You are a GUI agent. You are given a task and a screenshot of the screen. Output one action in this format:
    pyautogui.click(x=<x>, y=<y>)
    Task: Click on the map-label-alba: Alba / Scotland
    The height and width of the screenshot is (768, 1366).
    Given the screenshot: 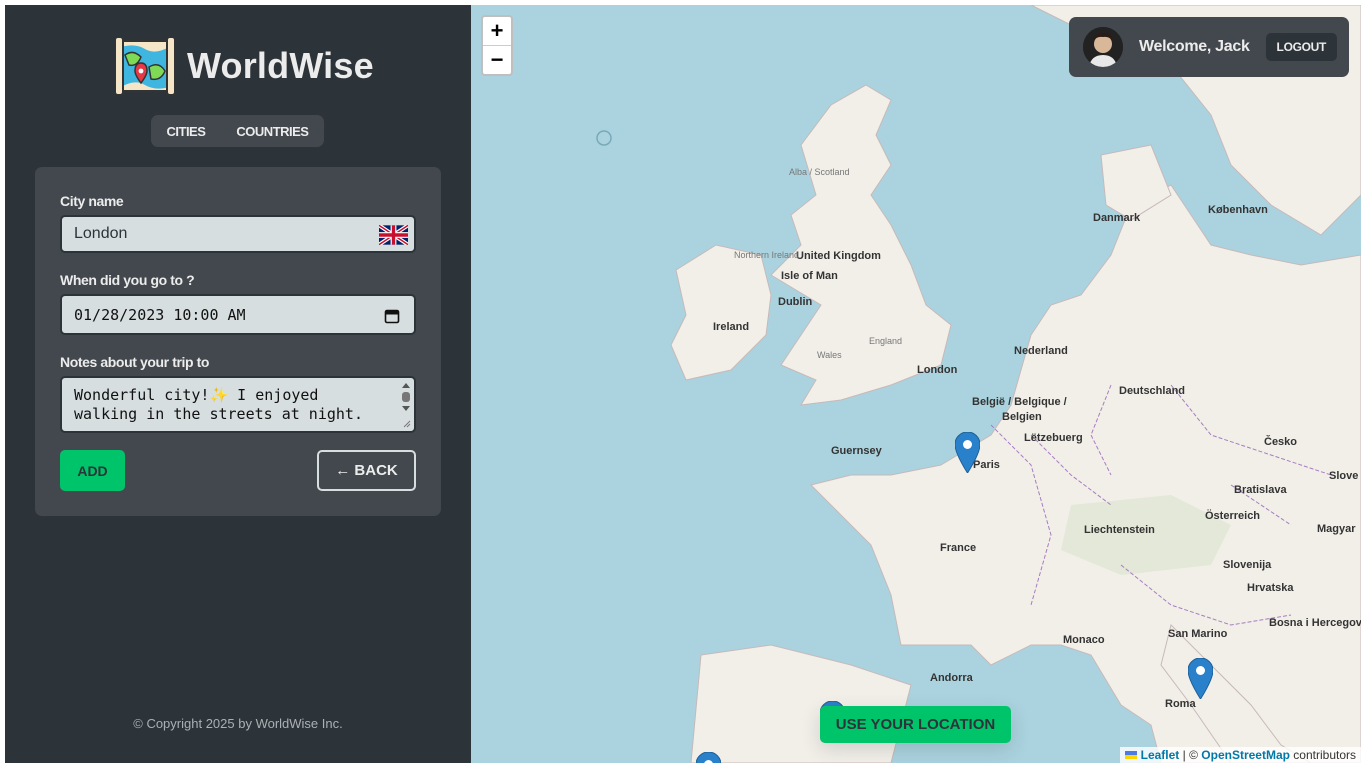 What is the action you would take?
    pyautogui.click(x=819, y=172)
    